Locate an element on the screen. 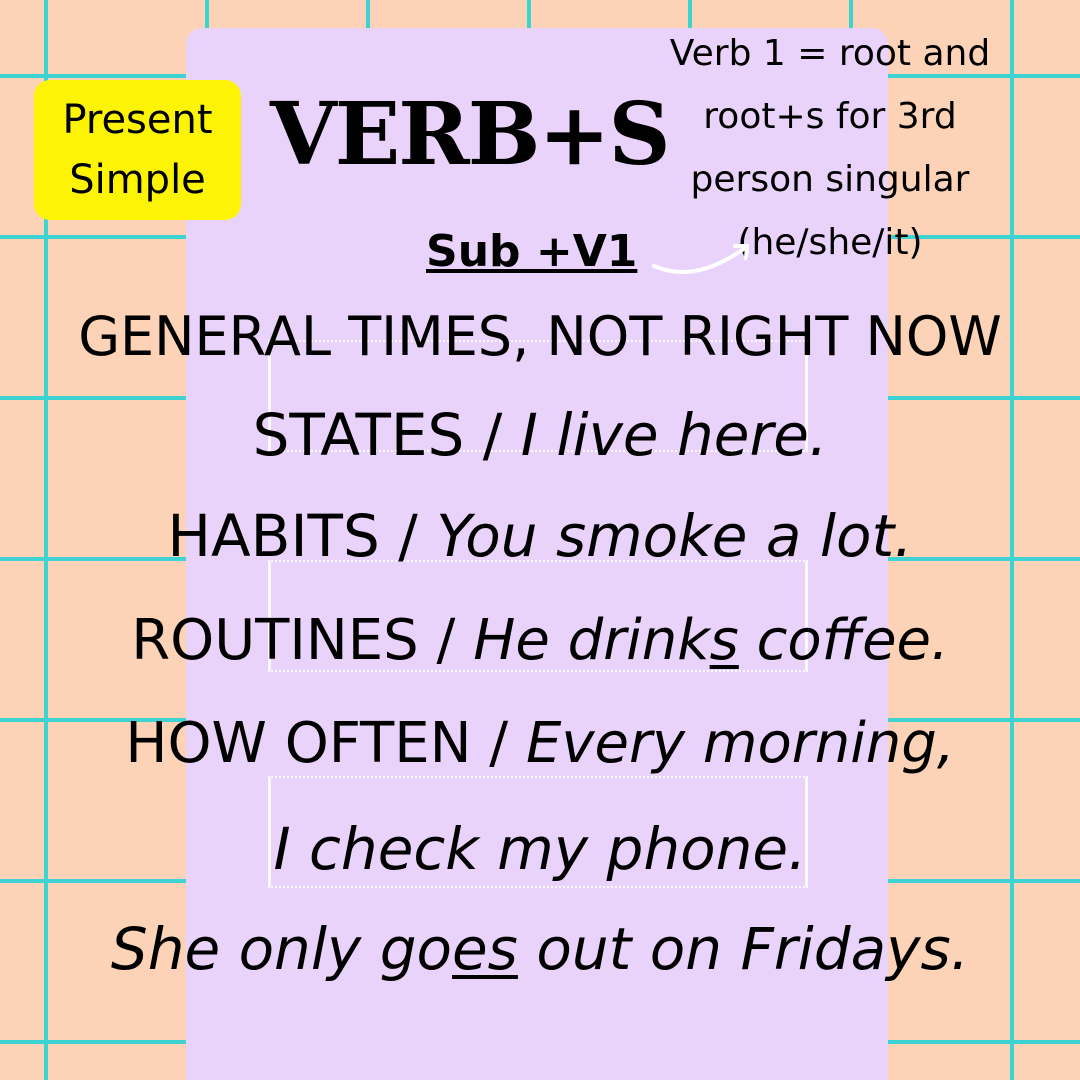 This screenshot has width=1080, height=1080. usage-line-states: STATES / I live here. is located at coordinates (540, 435).